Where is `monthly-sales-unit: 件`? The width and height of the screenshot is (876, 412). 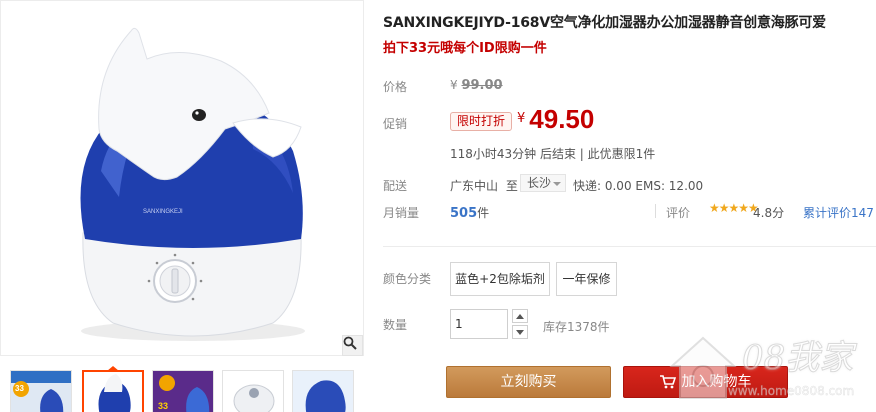 monthly-sales-unit: 件 is located at coordinates (483, 213).